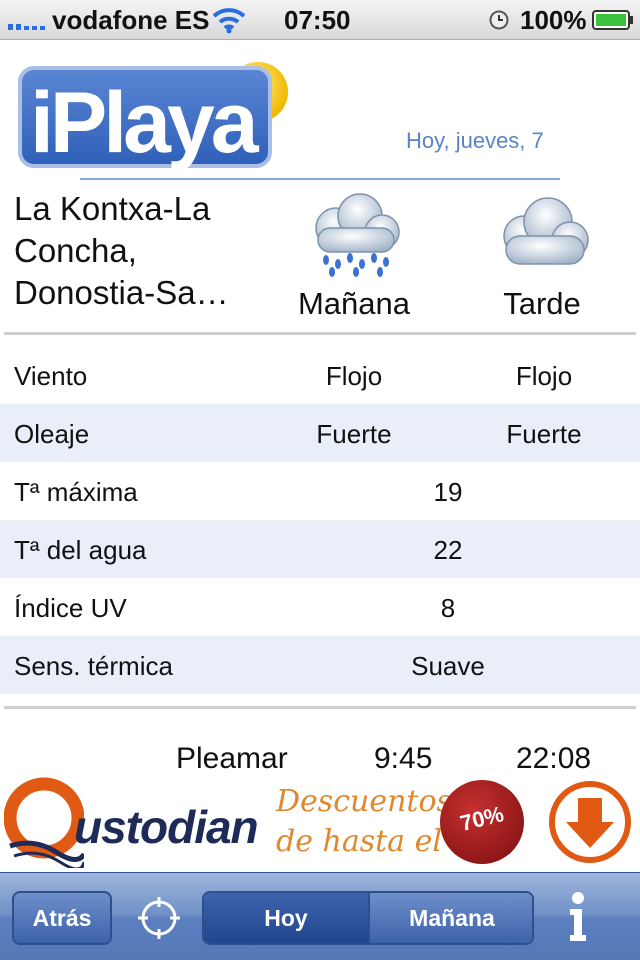 The image size is (640, 960). What do you see at coordinates (357, 235) in the screenshot?
I see `rain-cloud-icon` at bounding box center [357, 235].